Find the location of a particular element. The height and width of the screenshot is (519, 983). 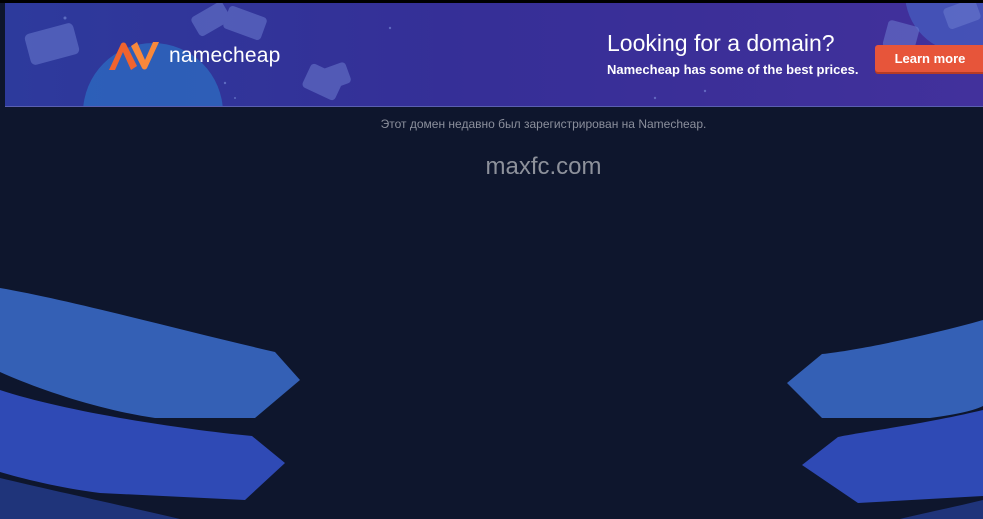

brand-name: namecheap is located at coordinates (225, 55).